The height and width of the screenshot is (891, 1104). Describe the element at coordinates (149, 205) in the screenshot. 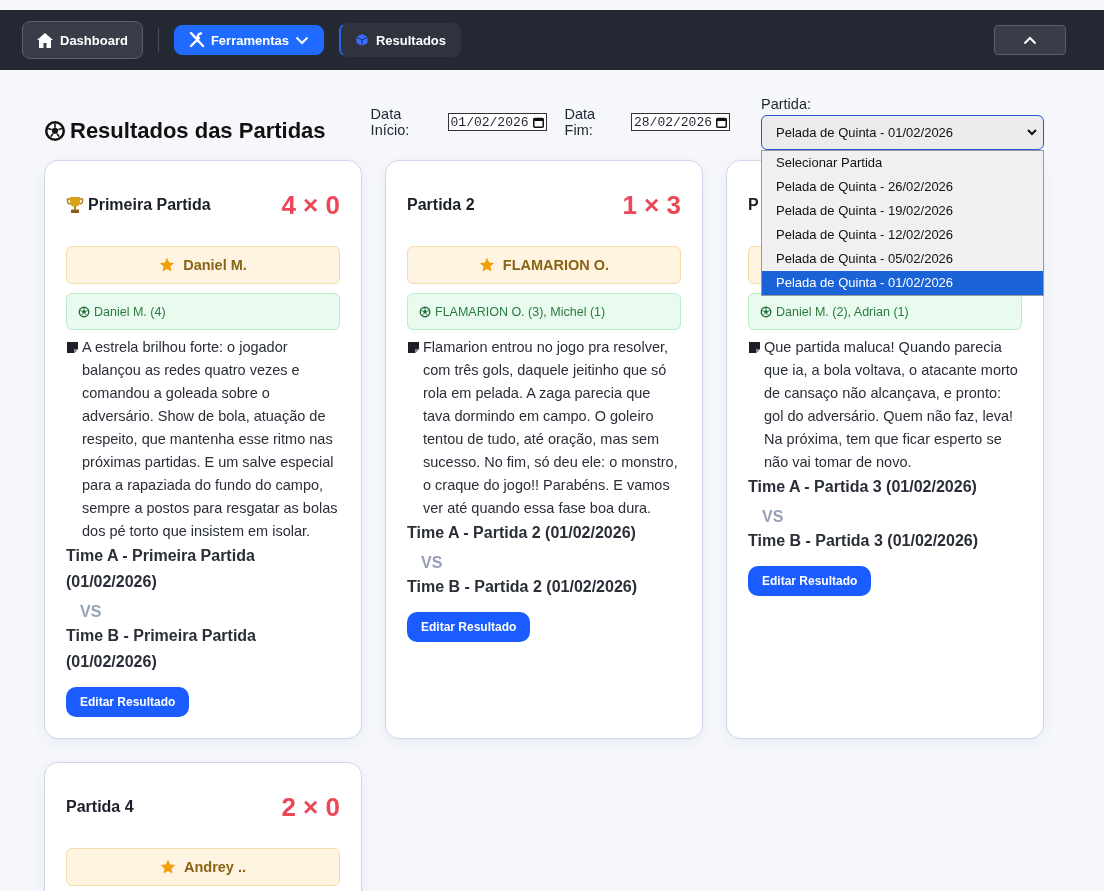

I see `match-title: Primeira Partida` at that location.